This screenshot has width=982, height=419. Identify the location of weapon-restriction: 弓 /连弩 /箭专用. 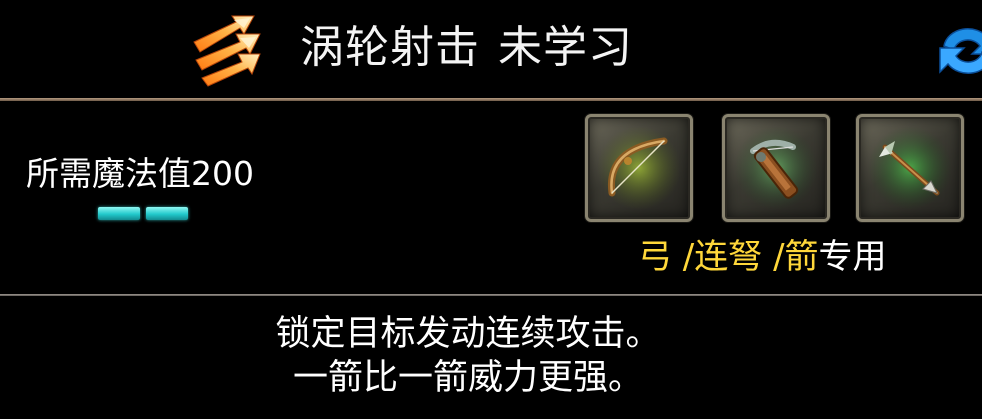
(762, 257).